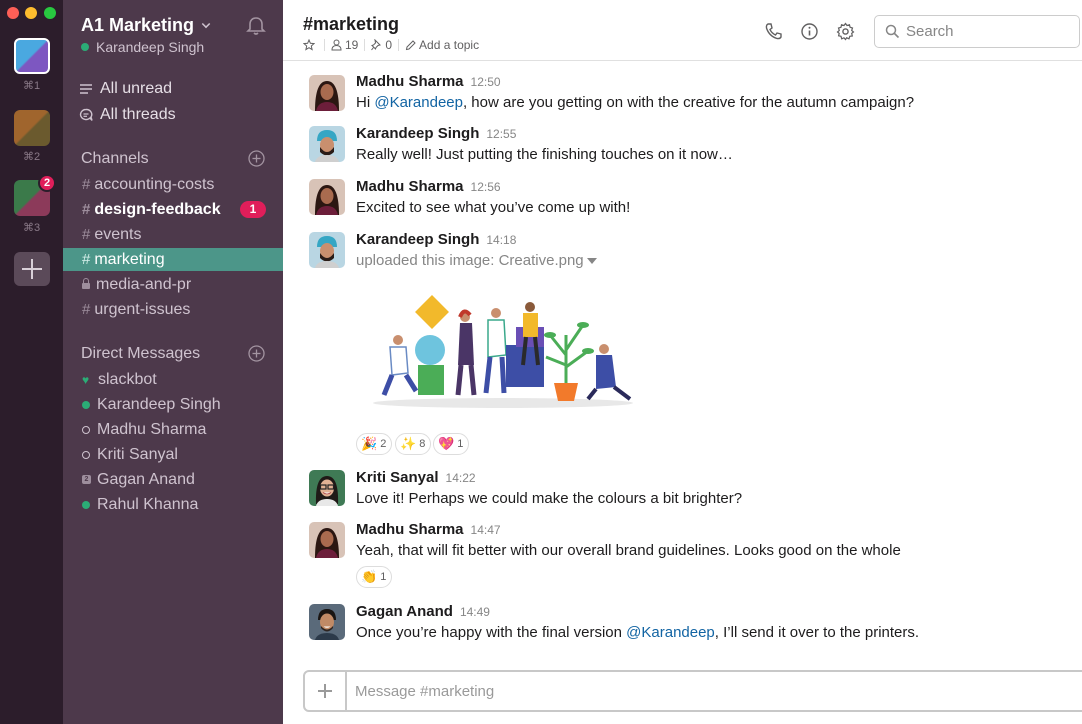 This screenshot has height=724, width=1082. What do you see at coordinates (404, 611) in the screenshot?
I see `message-author: Gagan Anand` at bounding box center [404, 611].